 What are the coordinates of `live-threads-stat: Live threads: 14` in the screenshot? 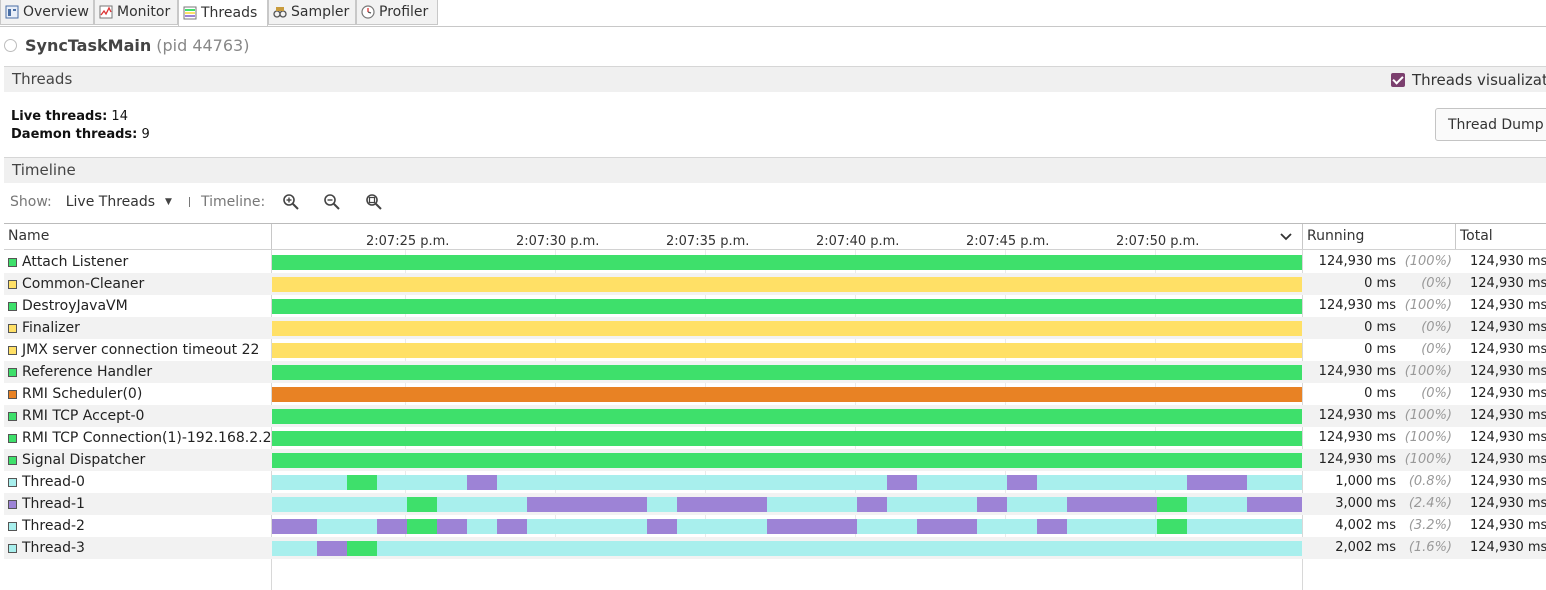 It's located at (69, 116).